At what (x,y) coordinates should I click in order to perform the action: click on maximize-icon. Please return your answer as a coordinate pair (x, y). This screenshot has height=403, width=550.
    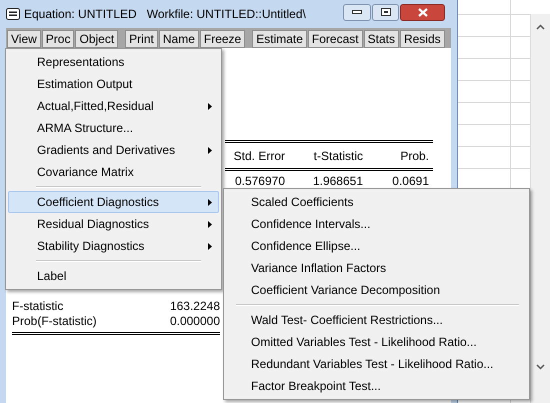
    Looking at the image, I should click on (385, 12).